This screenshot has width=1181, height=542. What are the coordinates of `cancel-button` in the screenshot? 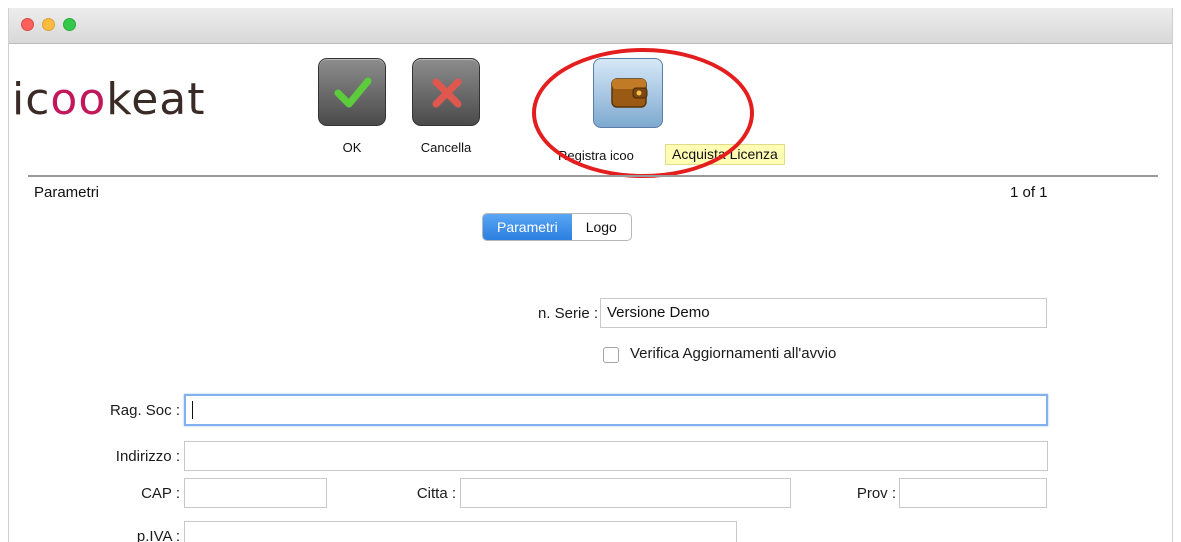 It's located at (446, 92).